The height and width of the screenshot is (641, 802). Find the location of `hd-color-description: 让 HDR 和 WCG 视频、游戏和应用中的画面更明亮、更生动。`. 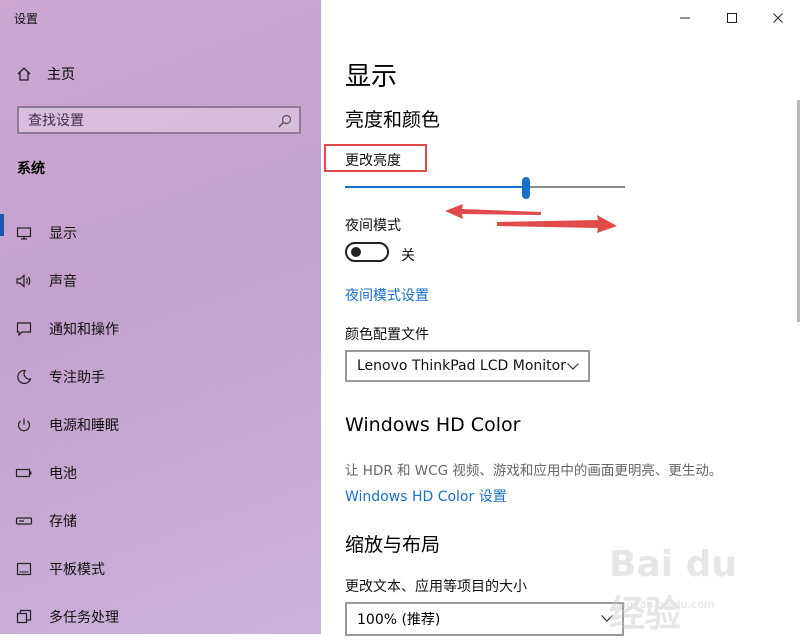

hd-color-description: 让 HDR 和 WCG 视频、游戏和应用中的画面更明亮、更生动。 is located at coordinates (534, 471).